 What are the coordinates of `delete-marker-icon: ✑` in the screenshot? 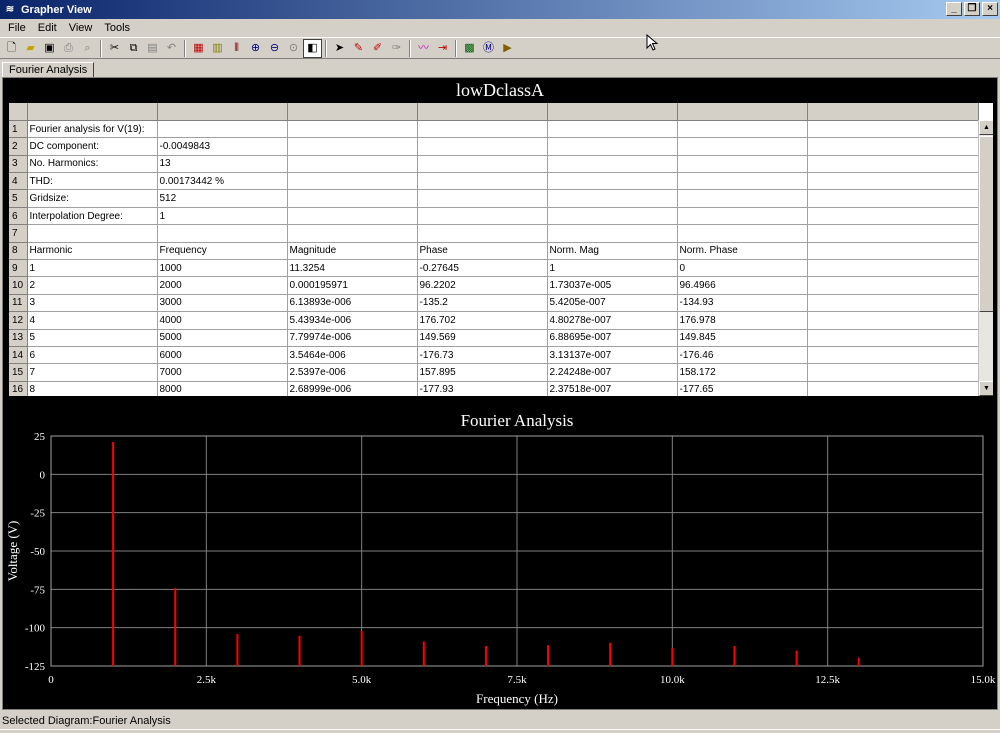 It's located at (396, 48).